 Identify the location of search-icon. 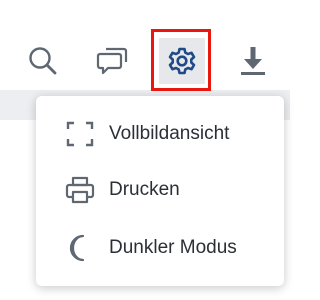
(43, 61).